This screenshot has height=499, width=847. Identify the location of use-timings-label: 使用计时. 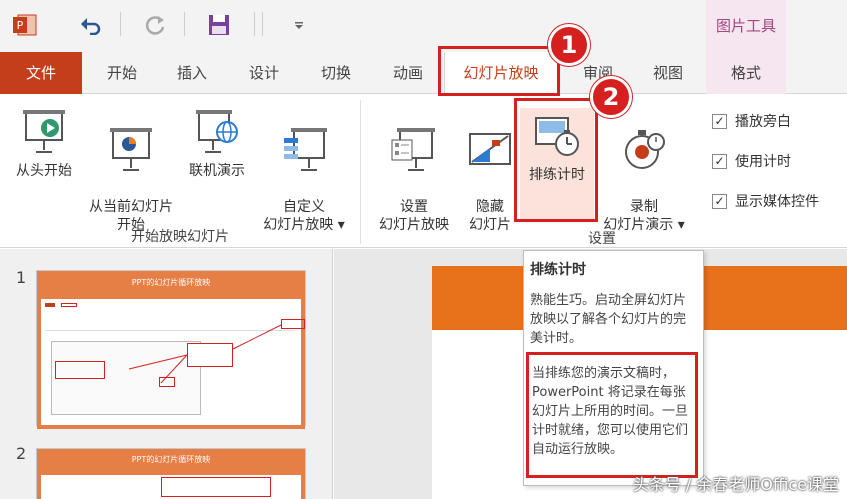
(763, 162).